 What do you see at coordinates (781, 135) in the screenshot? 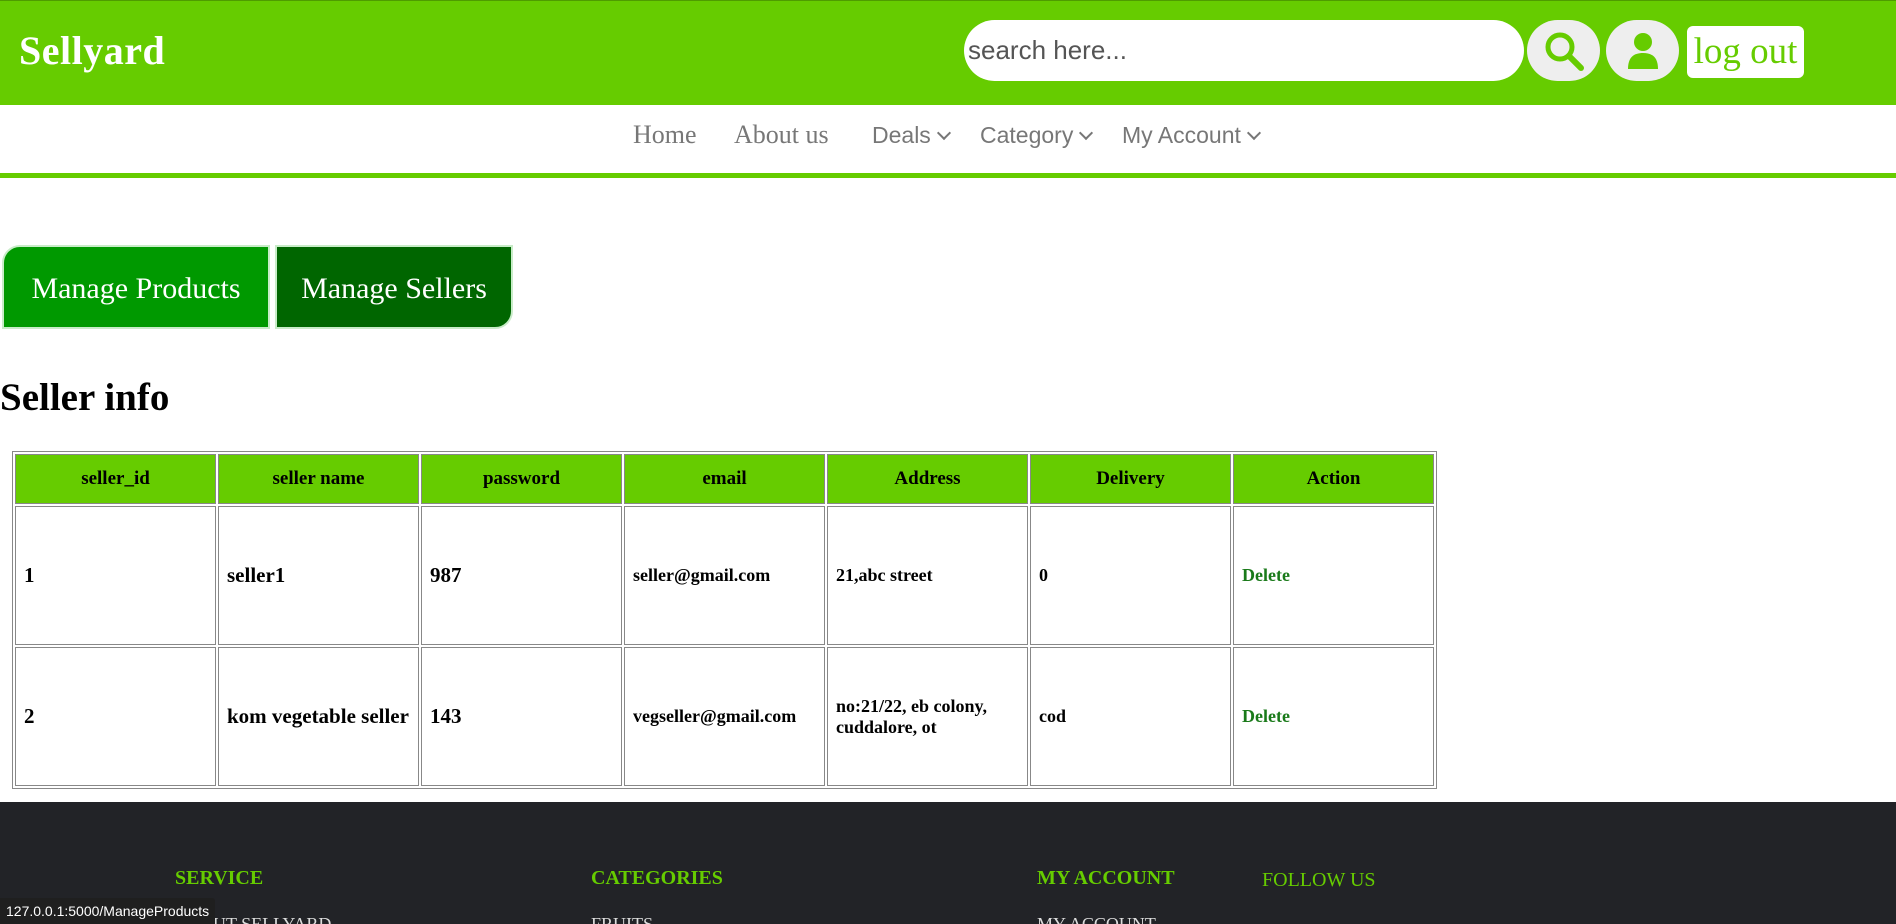
I see `nav-about-us: About us` at bounding box center [781, 135].